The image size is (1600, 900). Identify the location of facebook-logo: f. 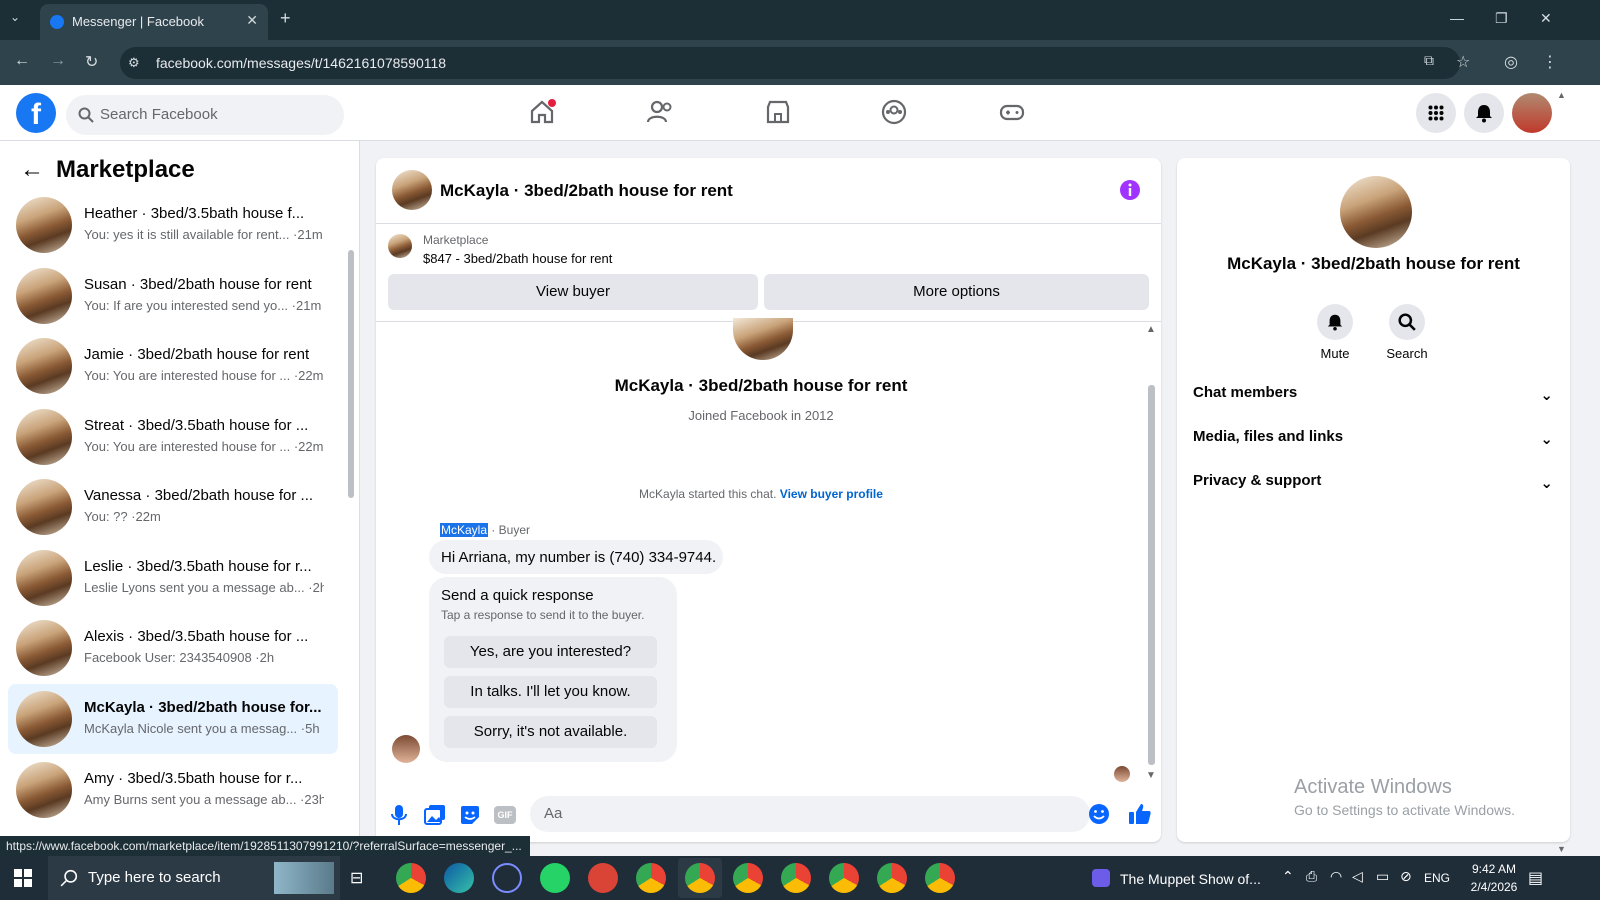
(36, 113).